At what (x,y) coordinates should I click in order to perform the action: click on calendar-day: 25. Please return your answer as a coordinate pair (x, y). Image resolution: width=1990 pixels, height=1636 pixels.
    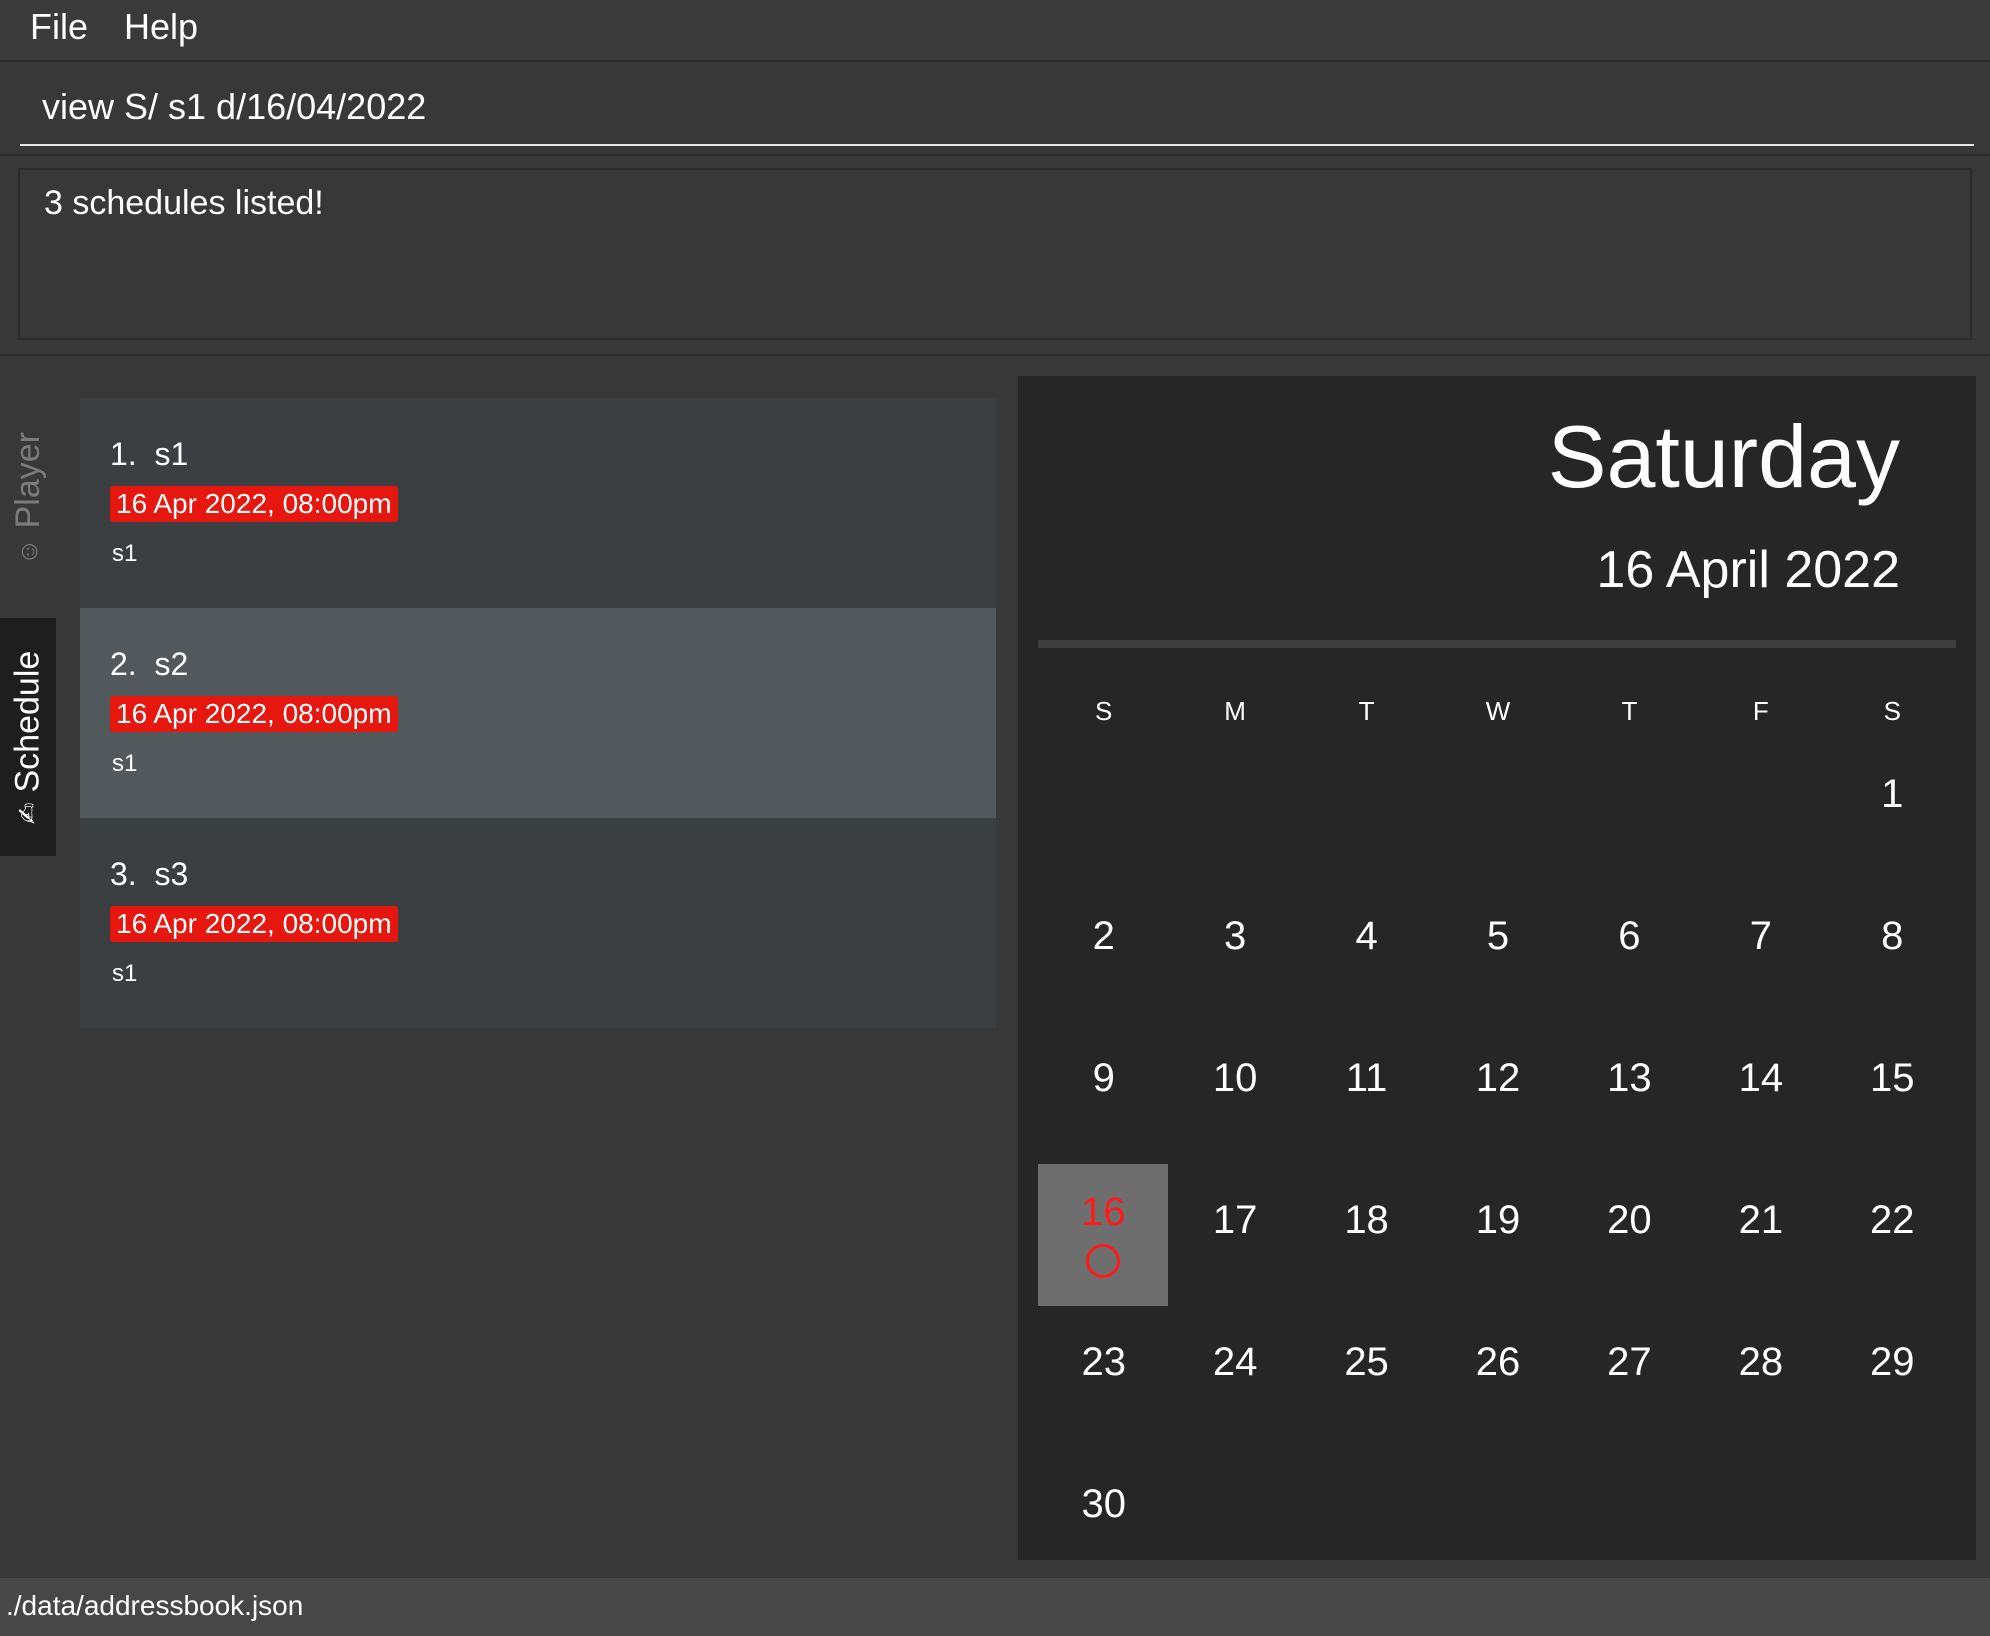
    Looking at the image, I should click on (1366, 1377).